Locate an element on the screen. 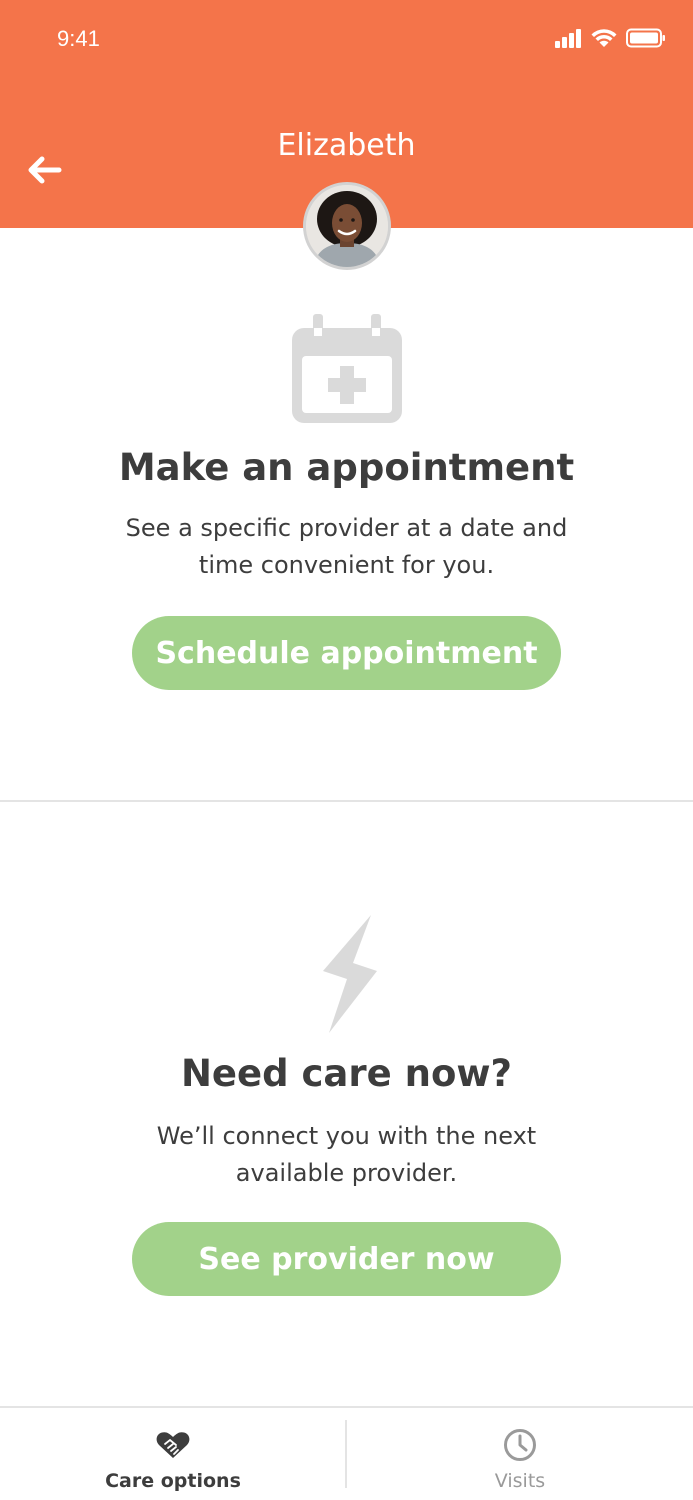 Image resolution: width=693 pixels, height=1500 pixels. calendar-plus-icon is located at coordinates (347, 371).